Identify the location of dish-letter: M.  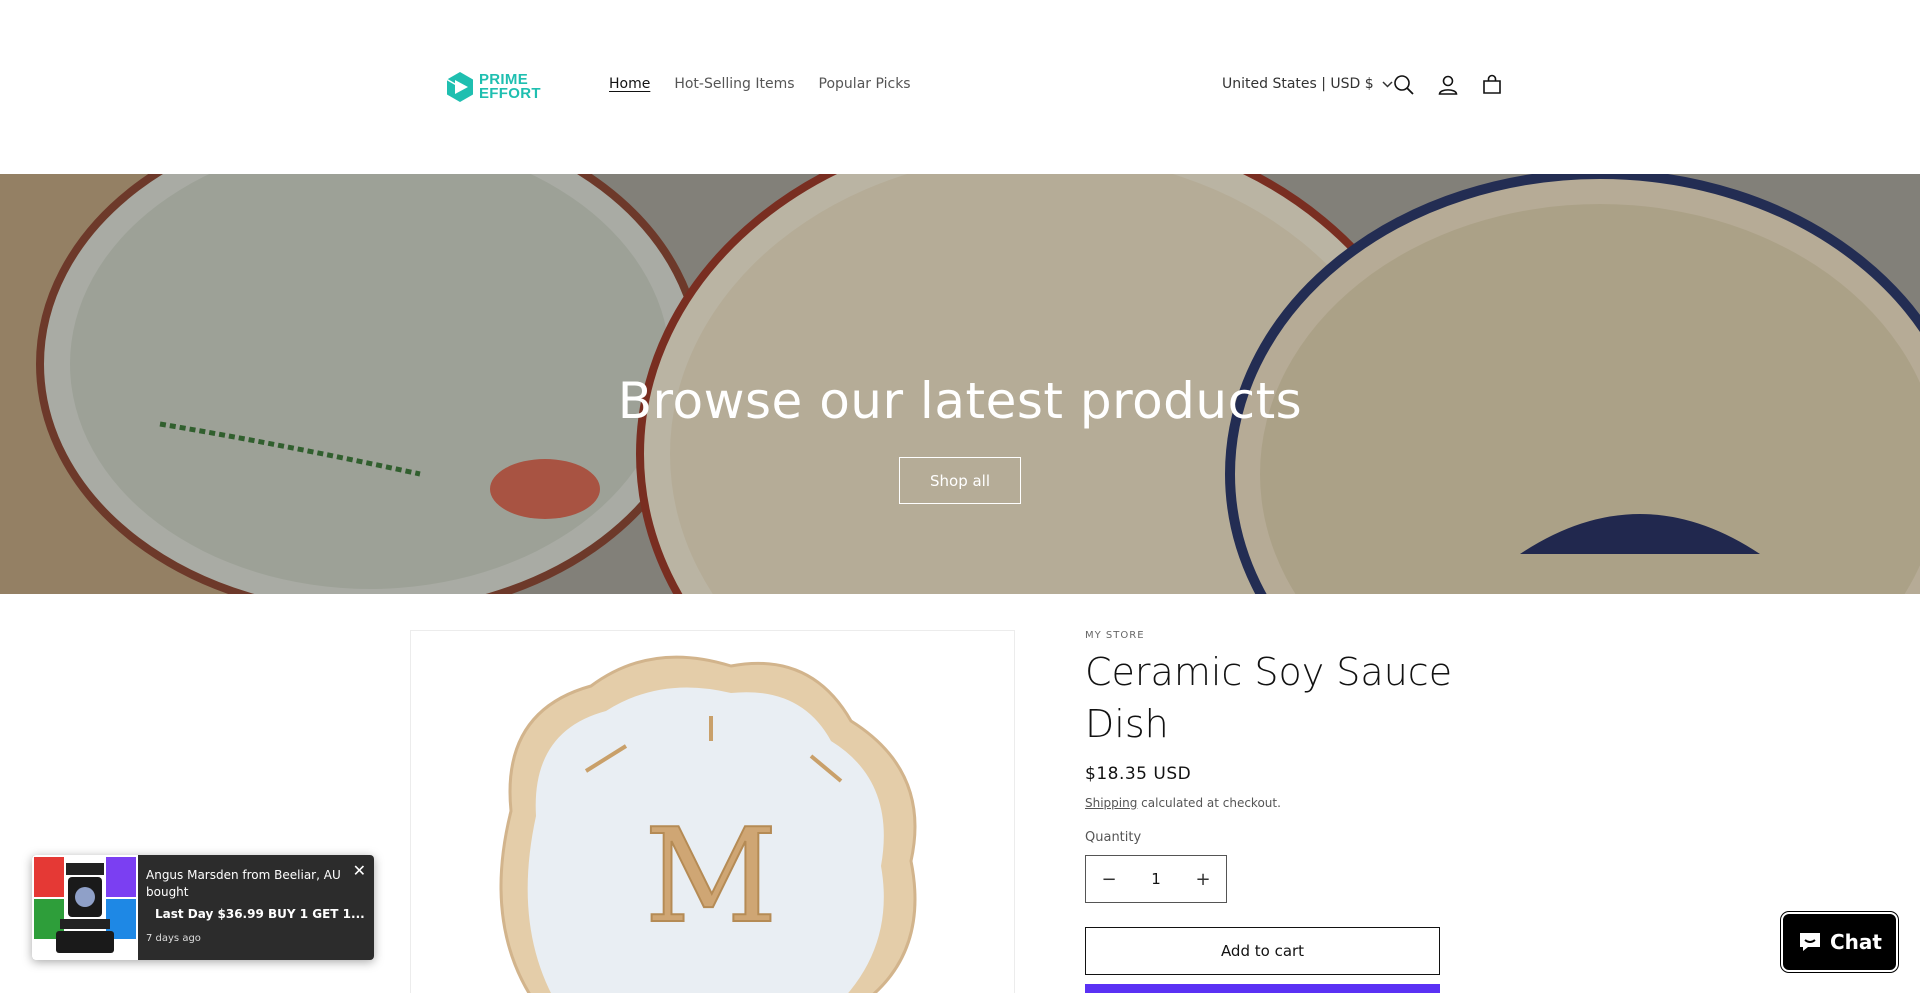
(710, 876).